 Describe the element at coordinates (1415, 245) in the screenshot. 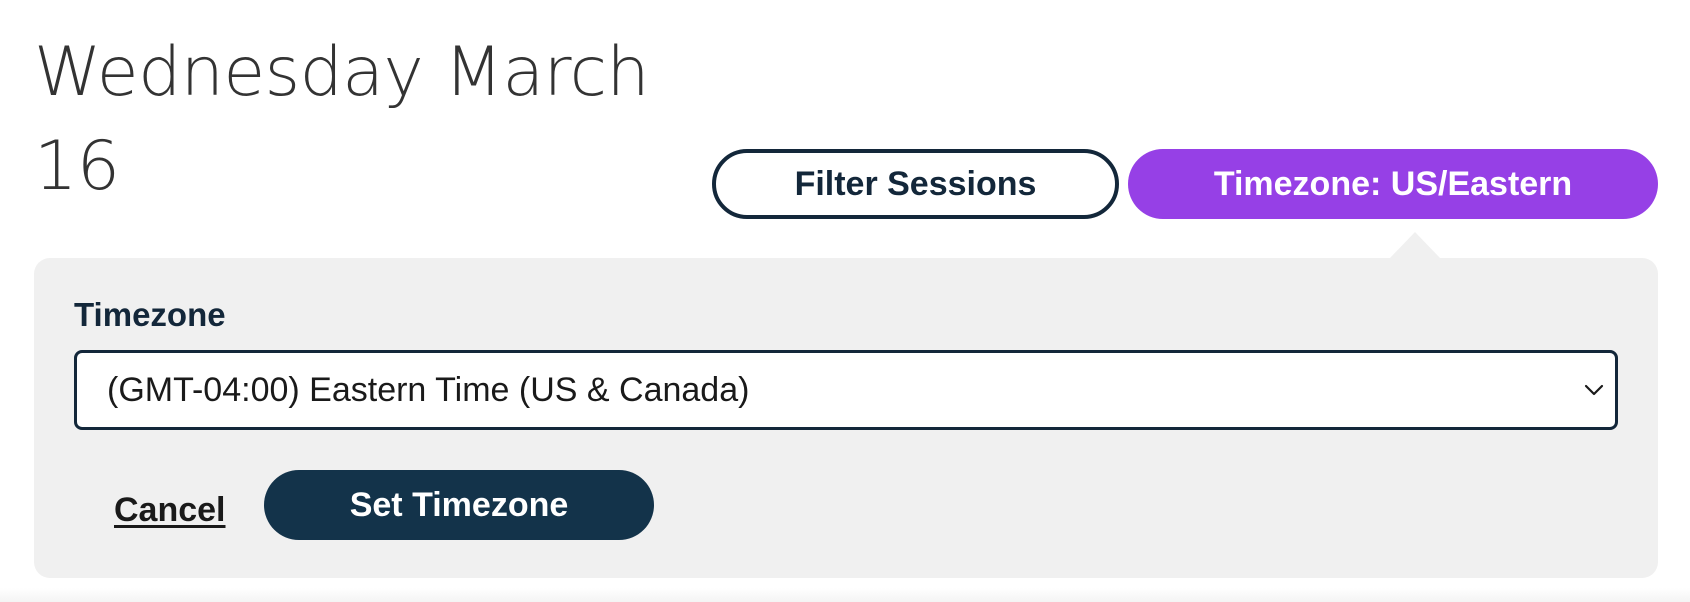

I see `panel-pointer-caret` at that location.